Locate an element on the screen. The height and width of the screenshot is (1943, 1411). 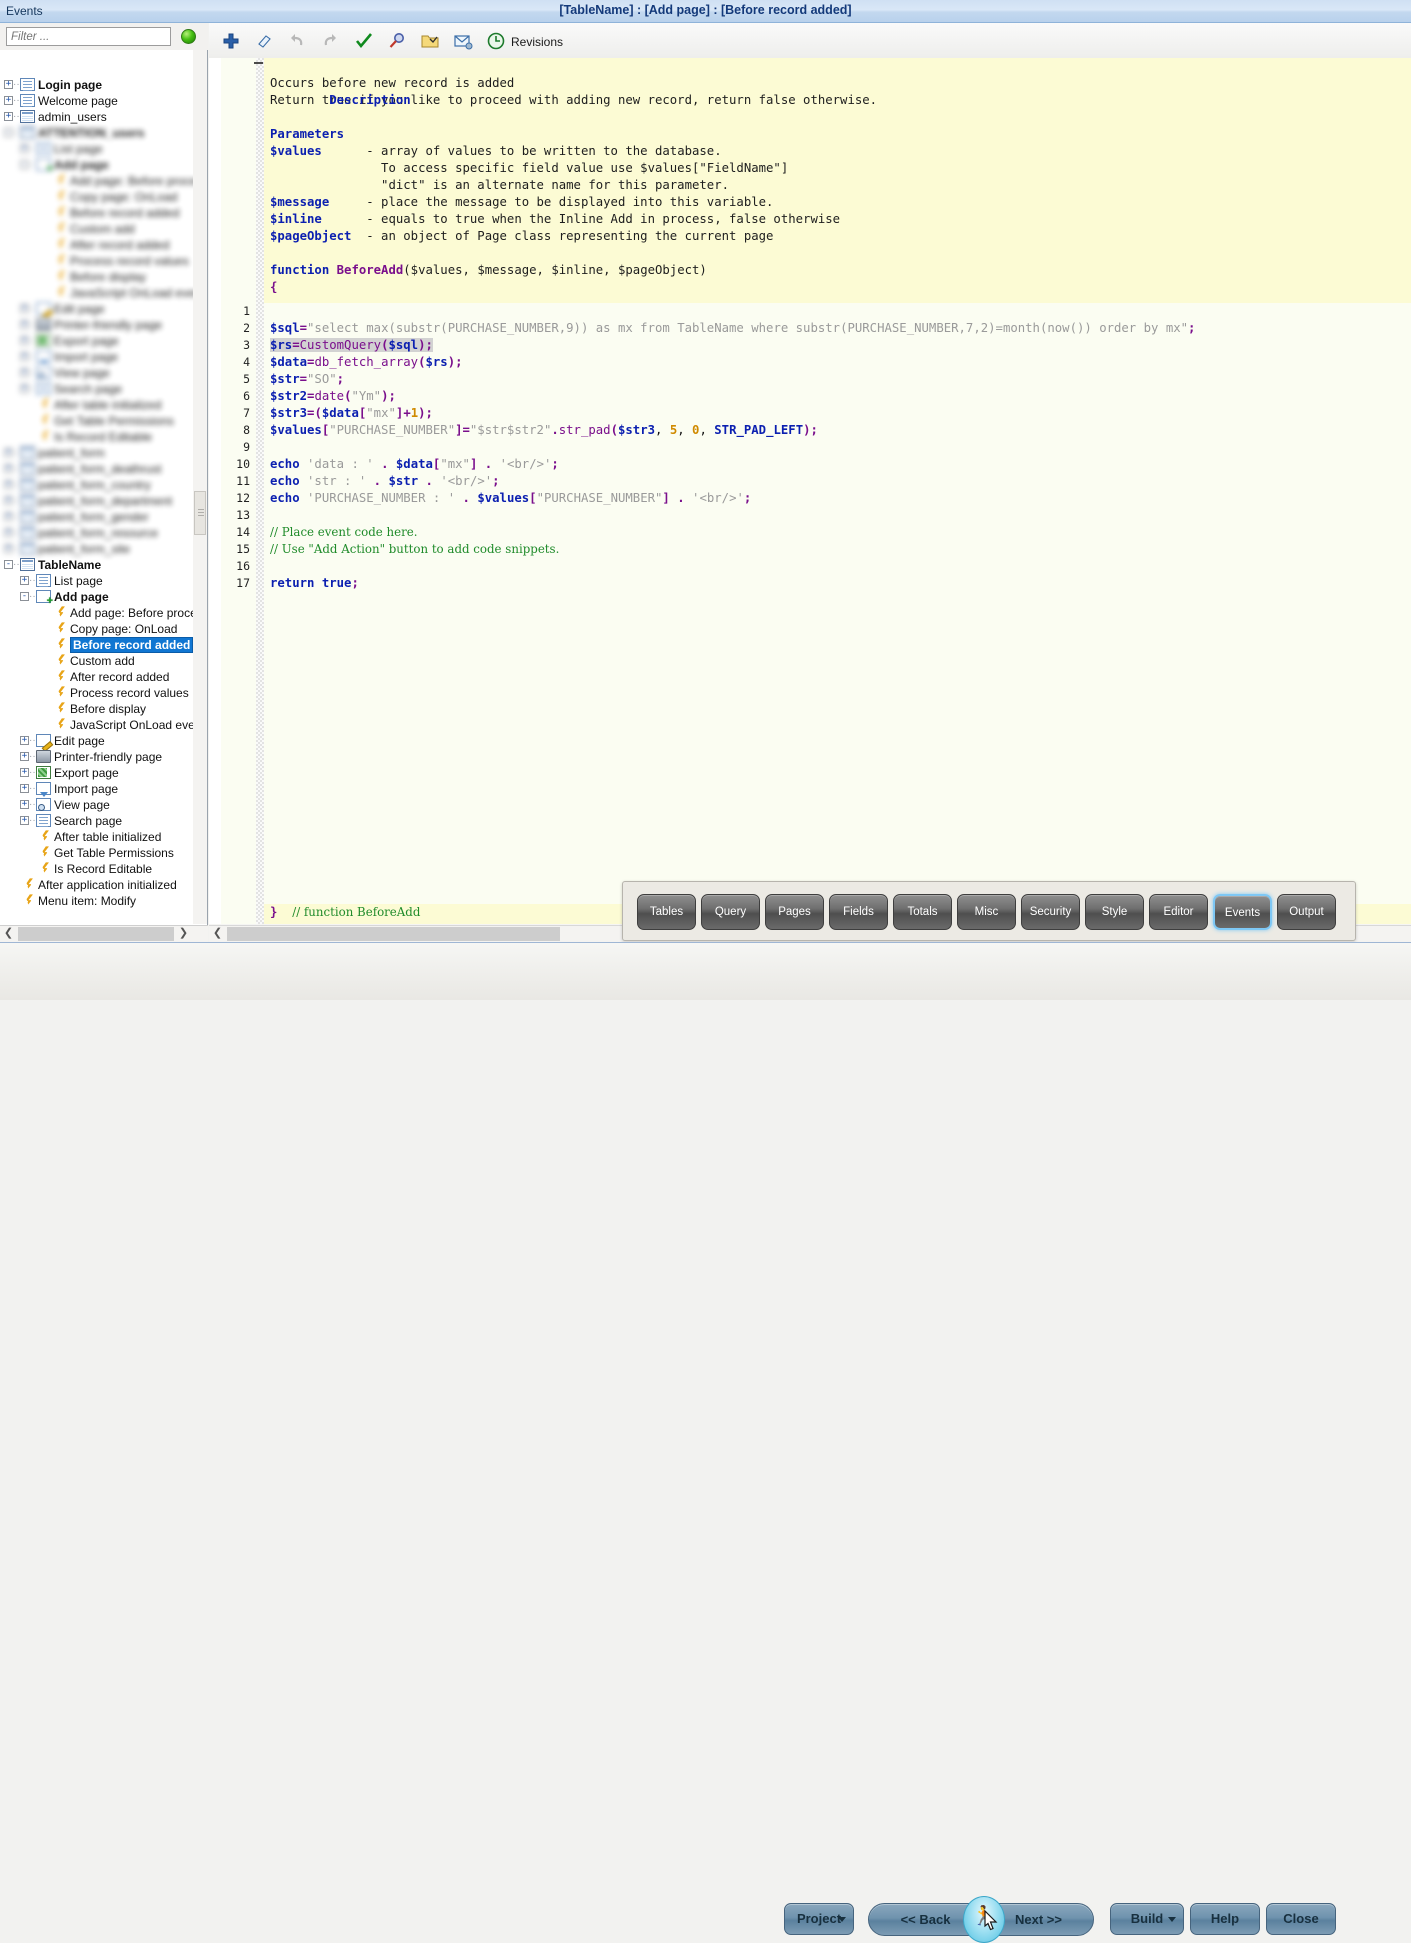
code-line: $str="SO"; is located at coordinates (837, 379).